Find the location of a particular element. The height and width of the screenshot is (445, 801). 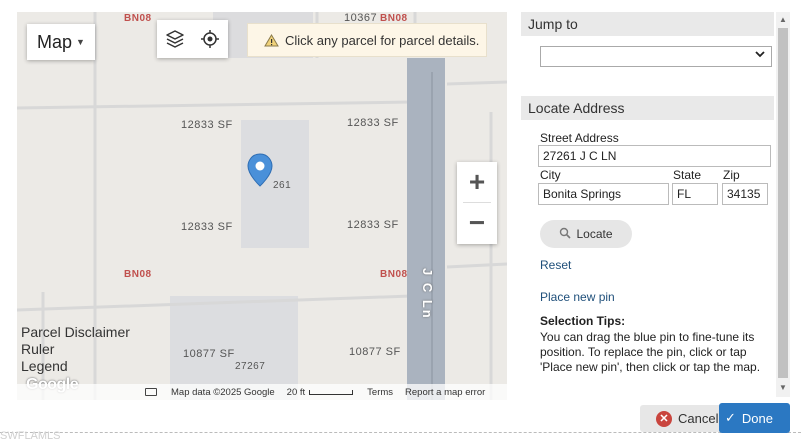

crosshair-icon is located at coordinates (209, 39).